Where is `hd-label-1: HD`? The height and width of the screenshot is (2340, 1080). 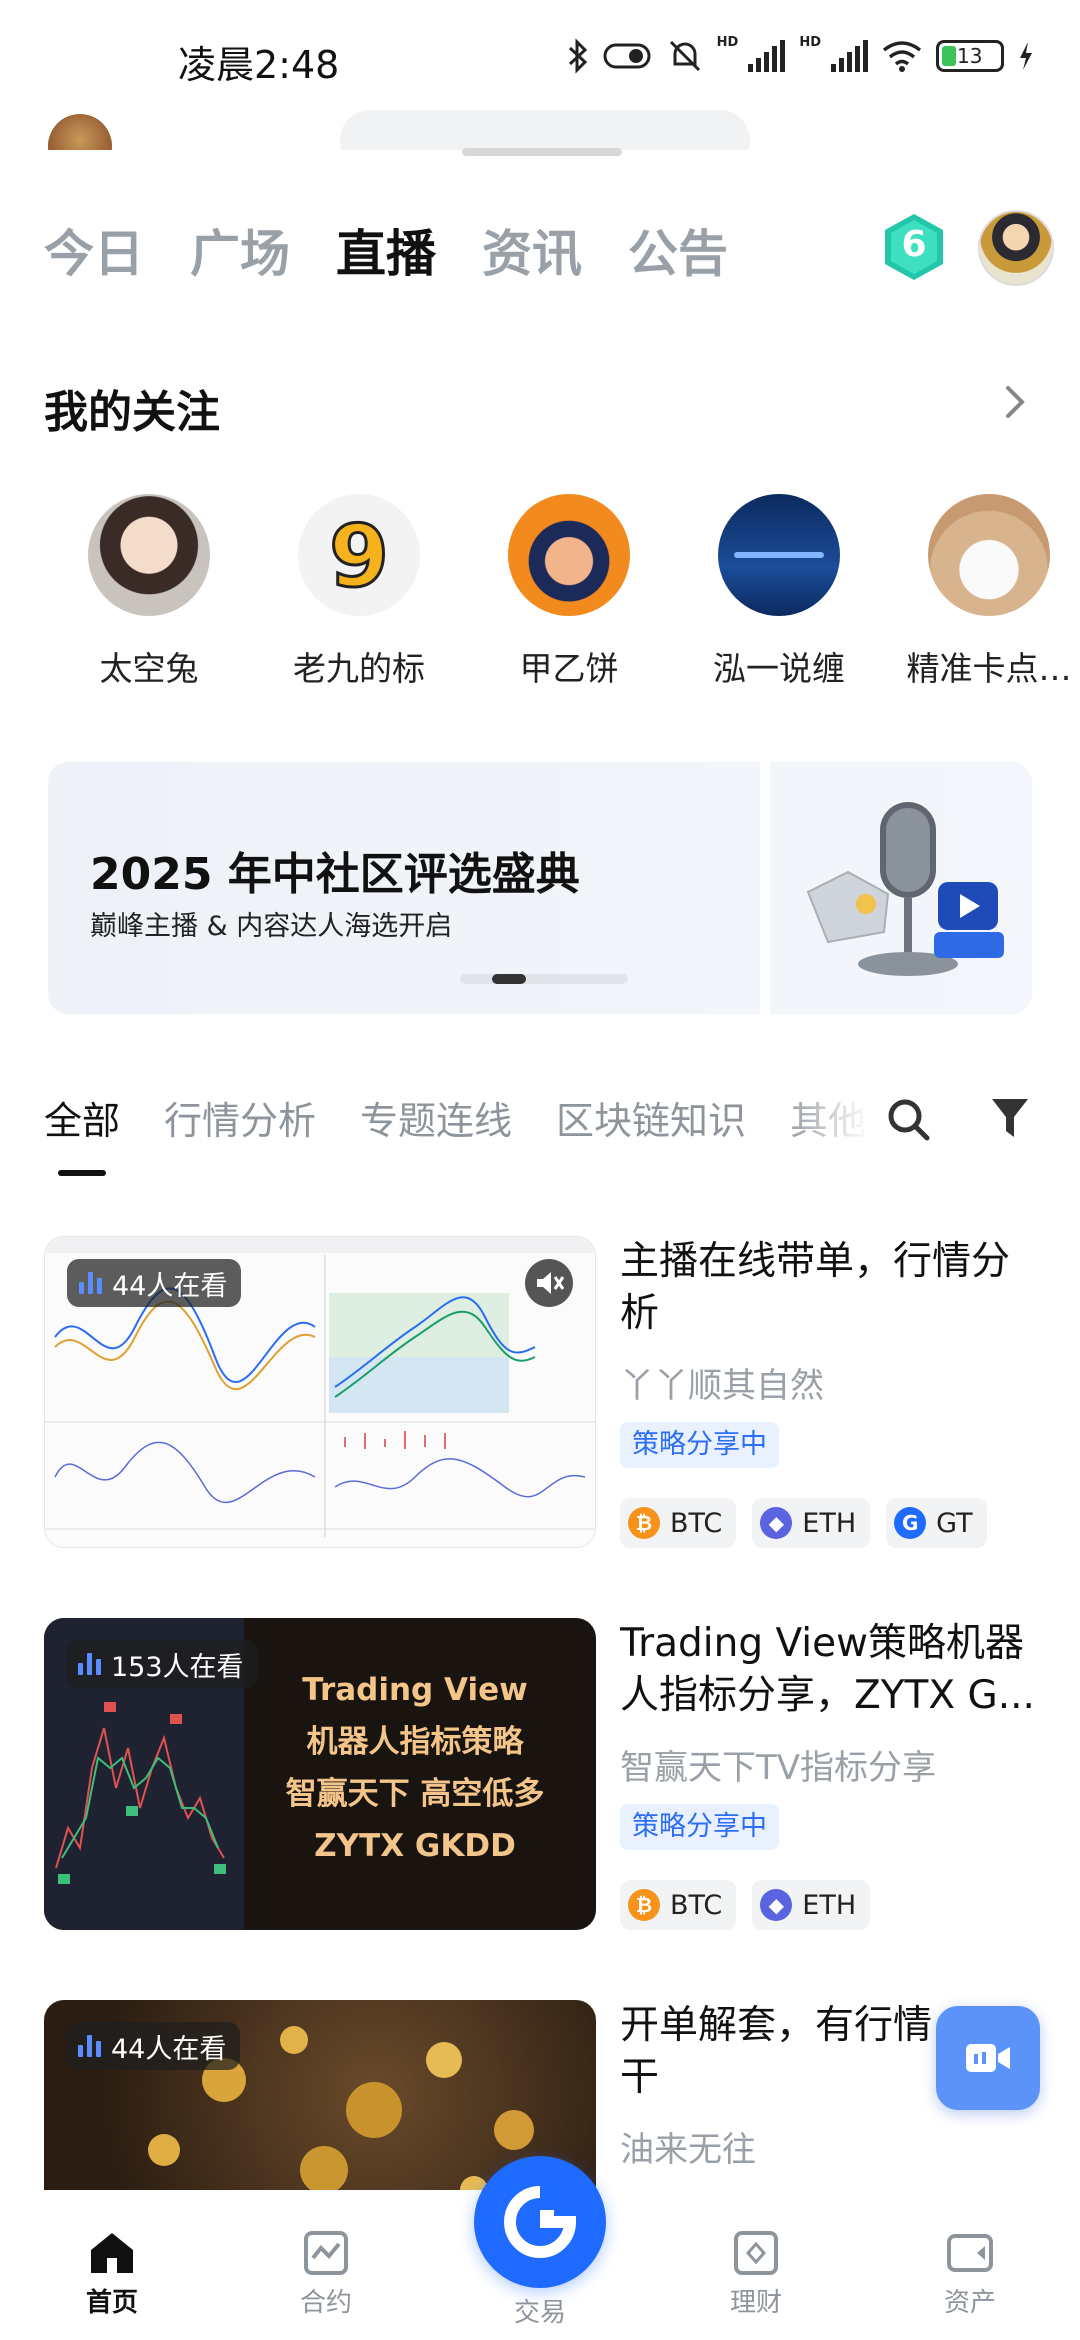 hd-label-1: HD is located at coordinates (727, 42).